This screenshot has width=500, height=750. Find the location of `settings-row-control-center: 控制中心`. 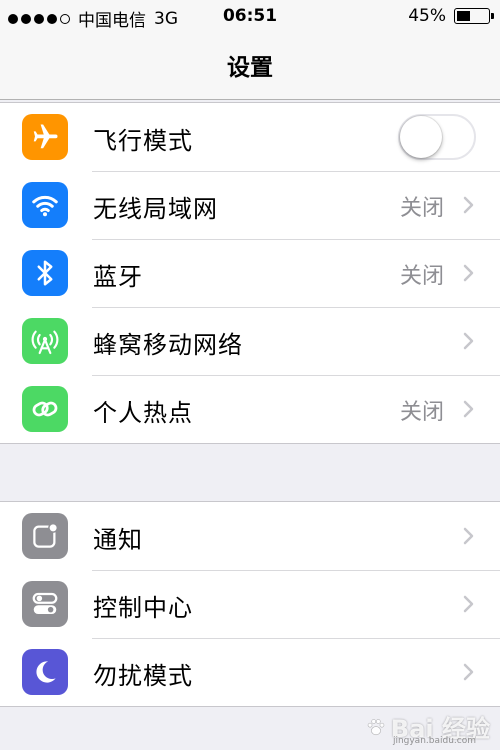

settings-row-control-center: 控制中心 is located at coordinates (250, 604).